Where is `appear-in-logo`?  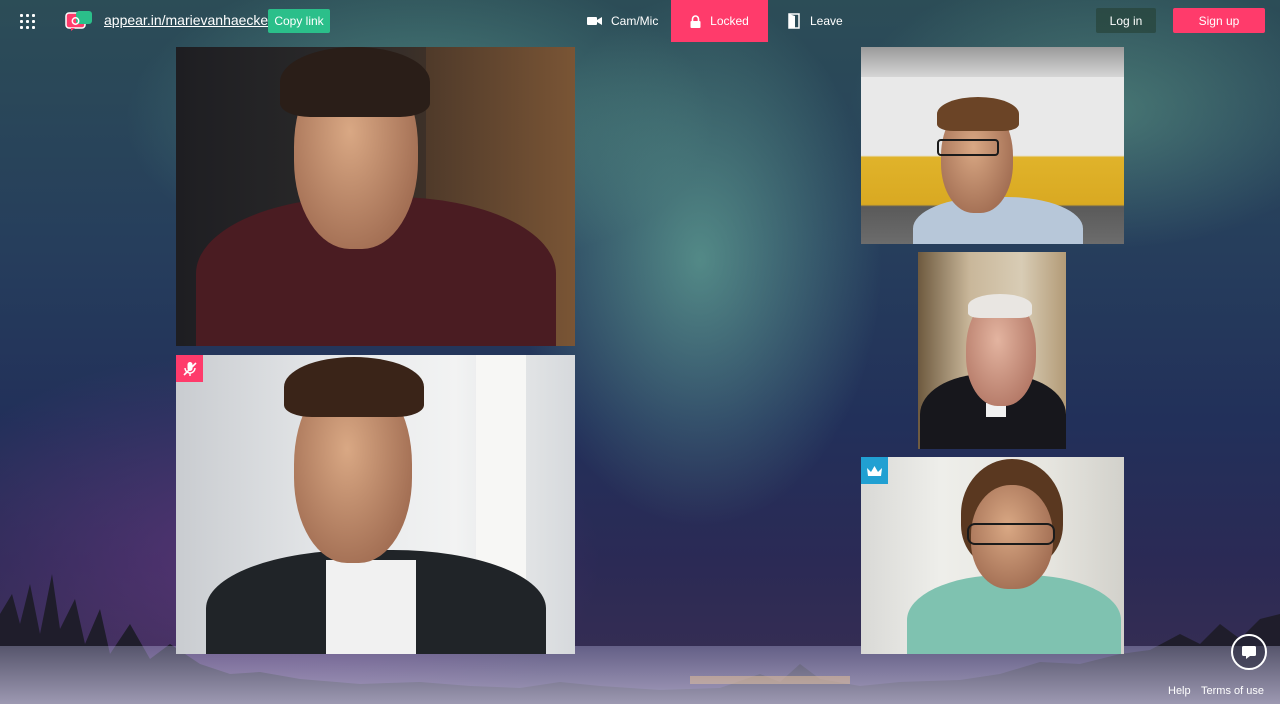 appear-in-logo is located at coordinates (79, 21).